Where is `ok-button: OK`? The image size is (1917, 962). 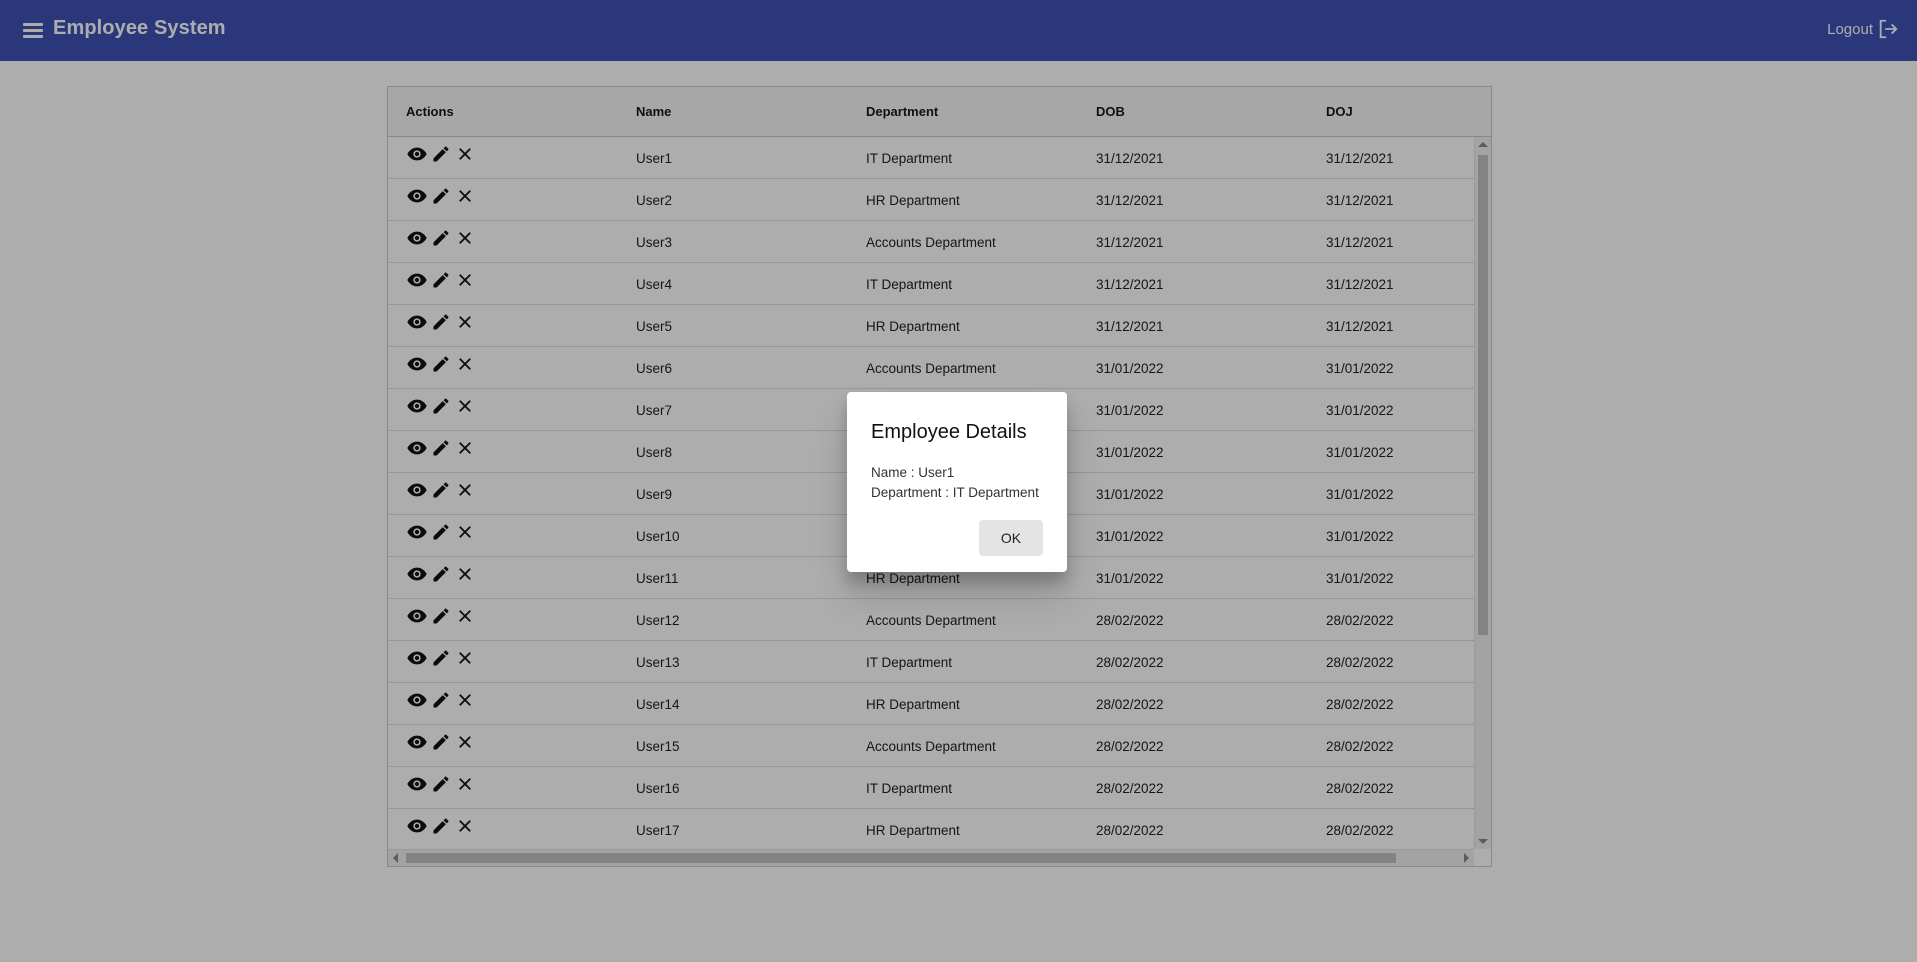 ok-button: OK is located at coordinates (1011, 538).